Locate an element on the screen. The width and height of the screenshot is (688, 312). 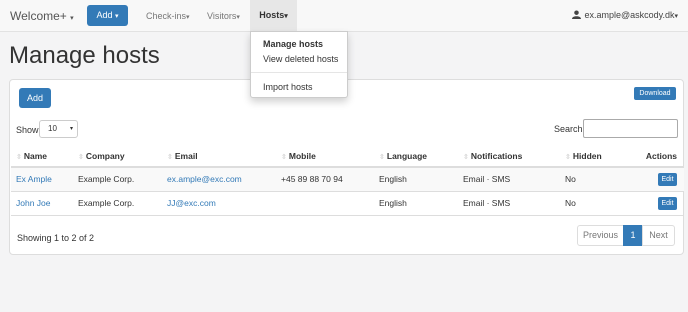
column-header-hidden: ⇳ Hidden is located at coordinates (594, 157).